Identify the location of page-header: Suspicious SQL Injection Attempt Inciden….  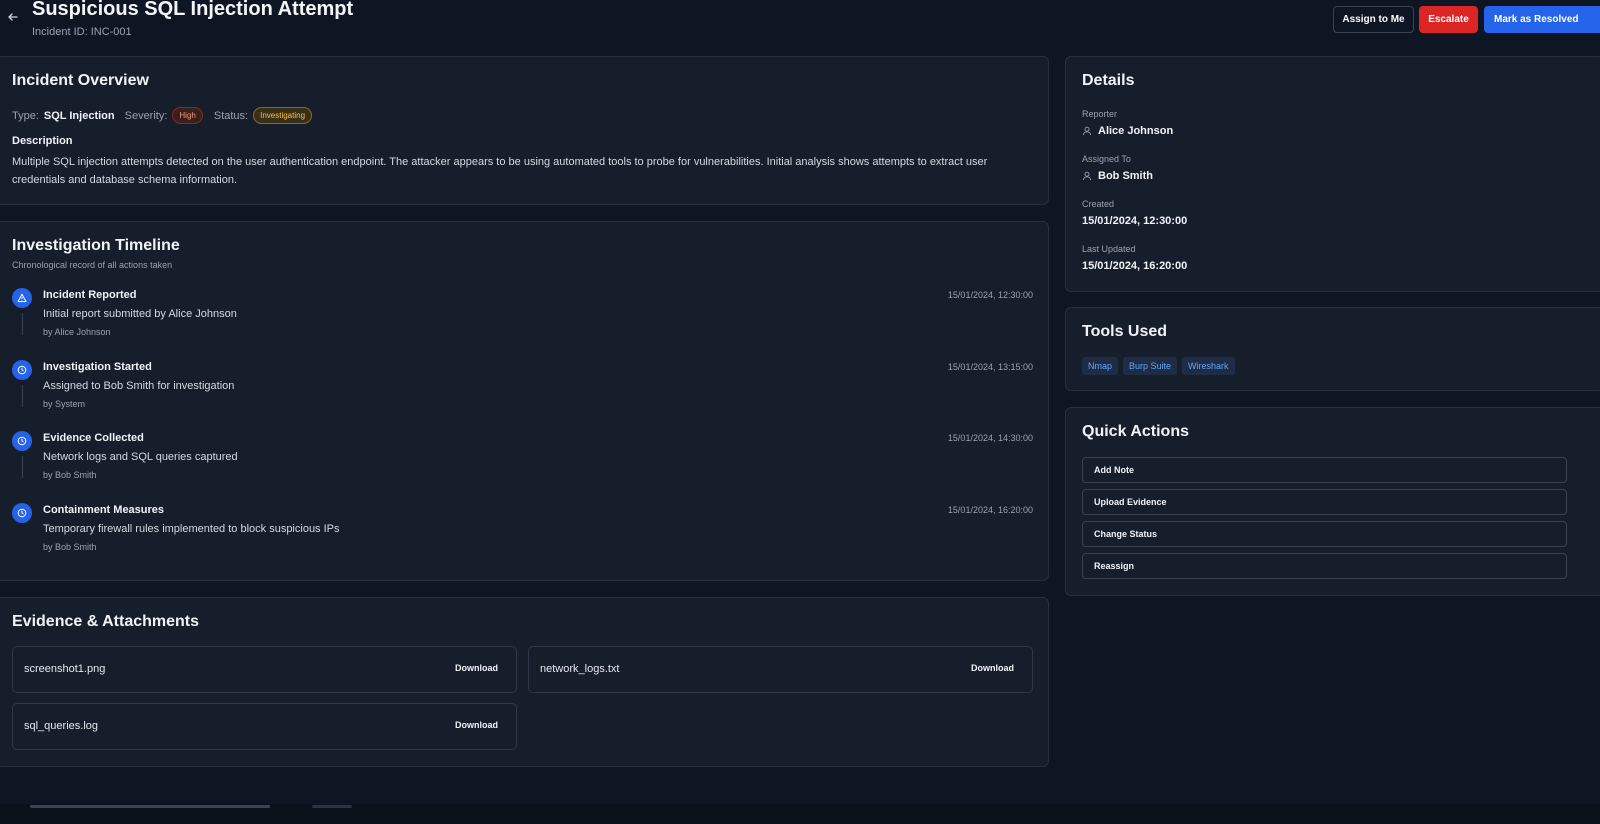
(800, 25).